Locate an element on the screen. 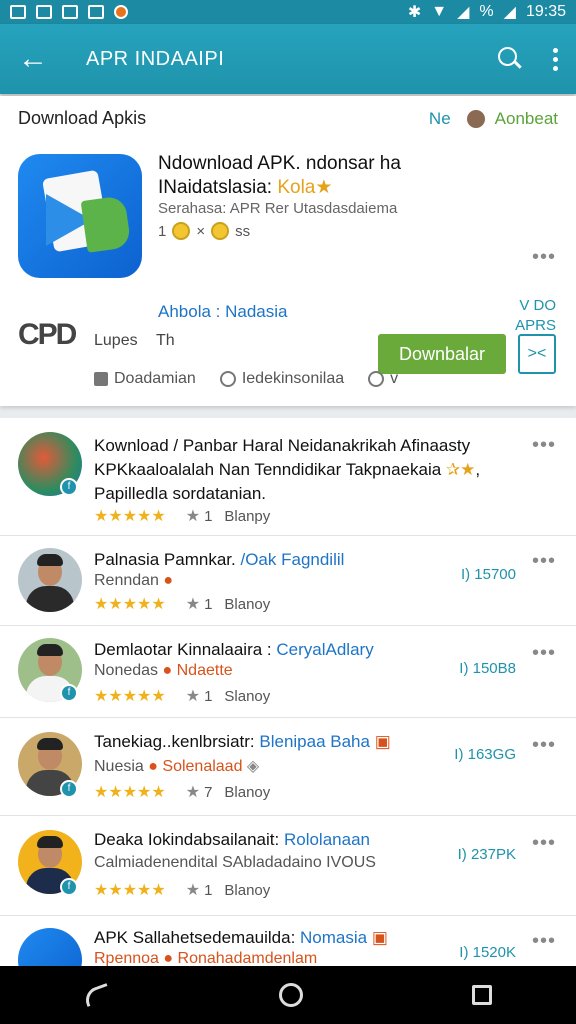 This screenshot has height=1024, width=576. nav-back-icon is located at coordinates (97, 995).